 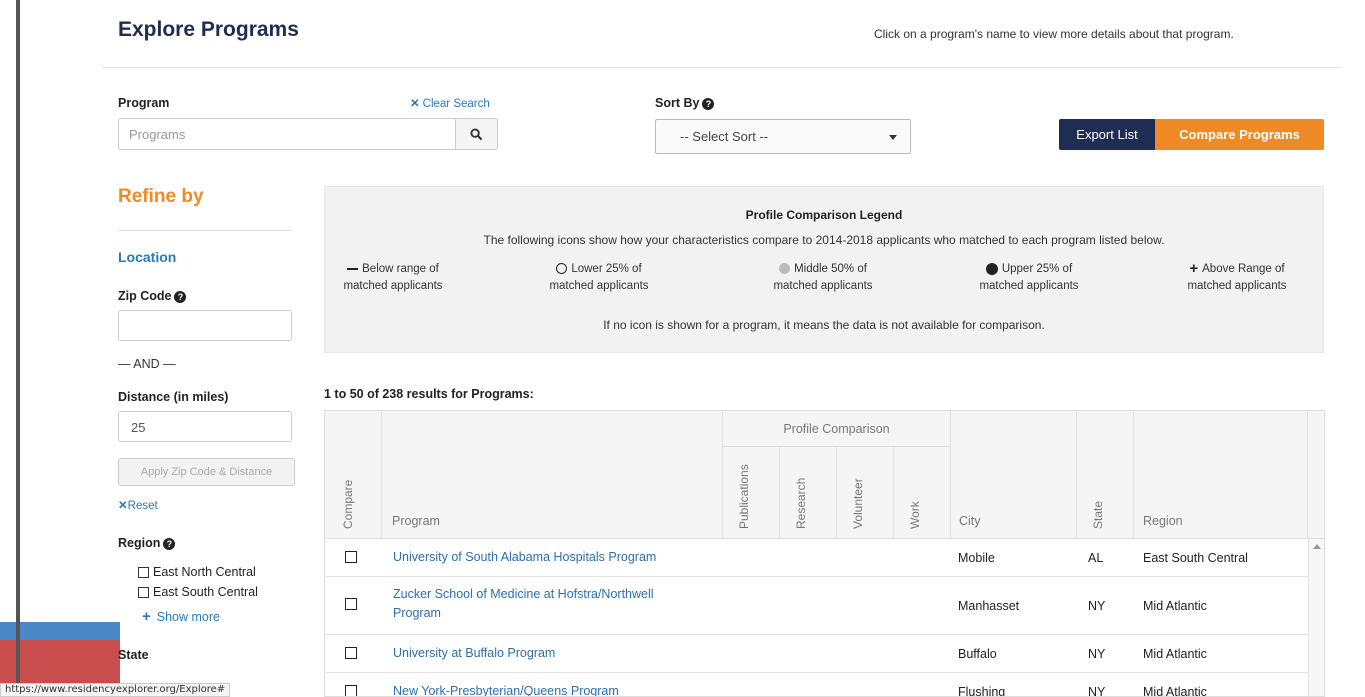 What do you see at coordinates (1317, 546) in the screenshot?
I see `scroll-up-icon` at bounding box center [1317, 546].